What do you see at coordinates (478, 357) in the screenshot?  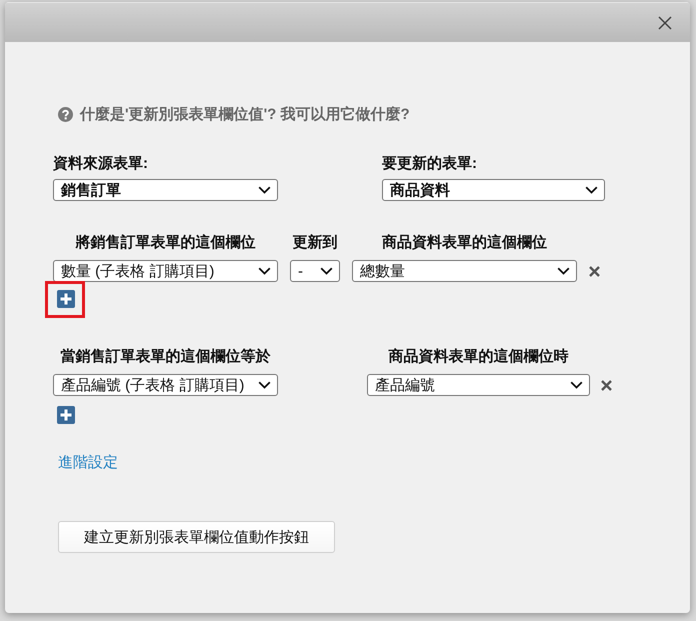 I see `column-heading: 商品資料表單的這個欄位時` at bounding box center [478, 357].